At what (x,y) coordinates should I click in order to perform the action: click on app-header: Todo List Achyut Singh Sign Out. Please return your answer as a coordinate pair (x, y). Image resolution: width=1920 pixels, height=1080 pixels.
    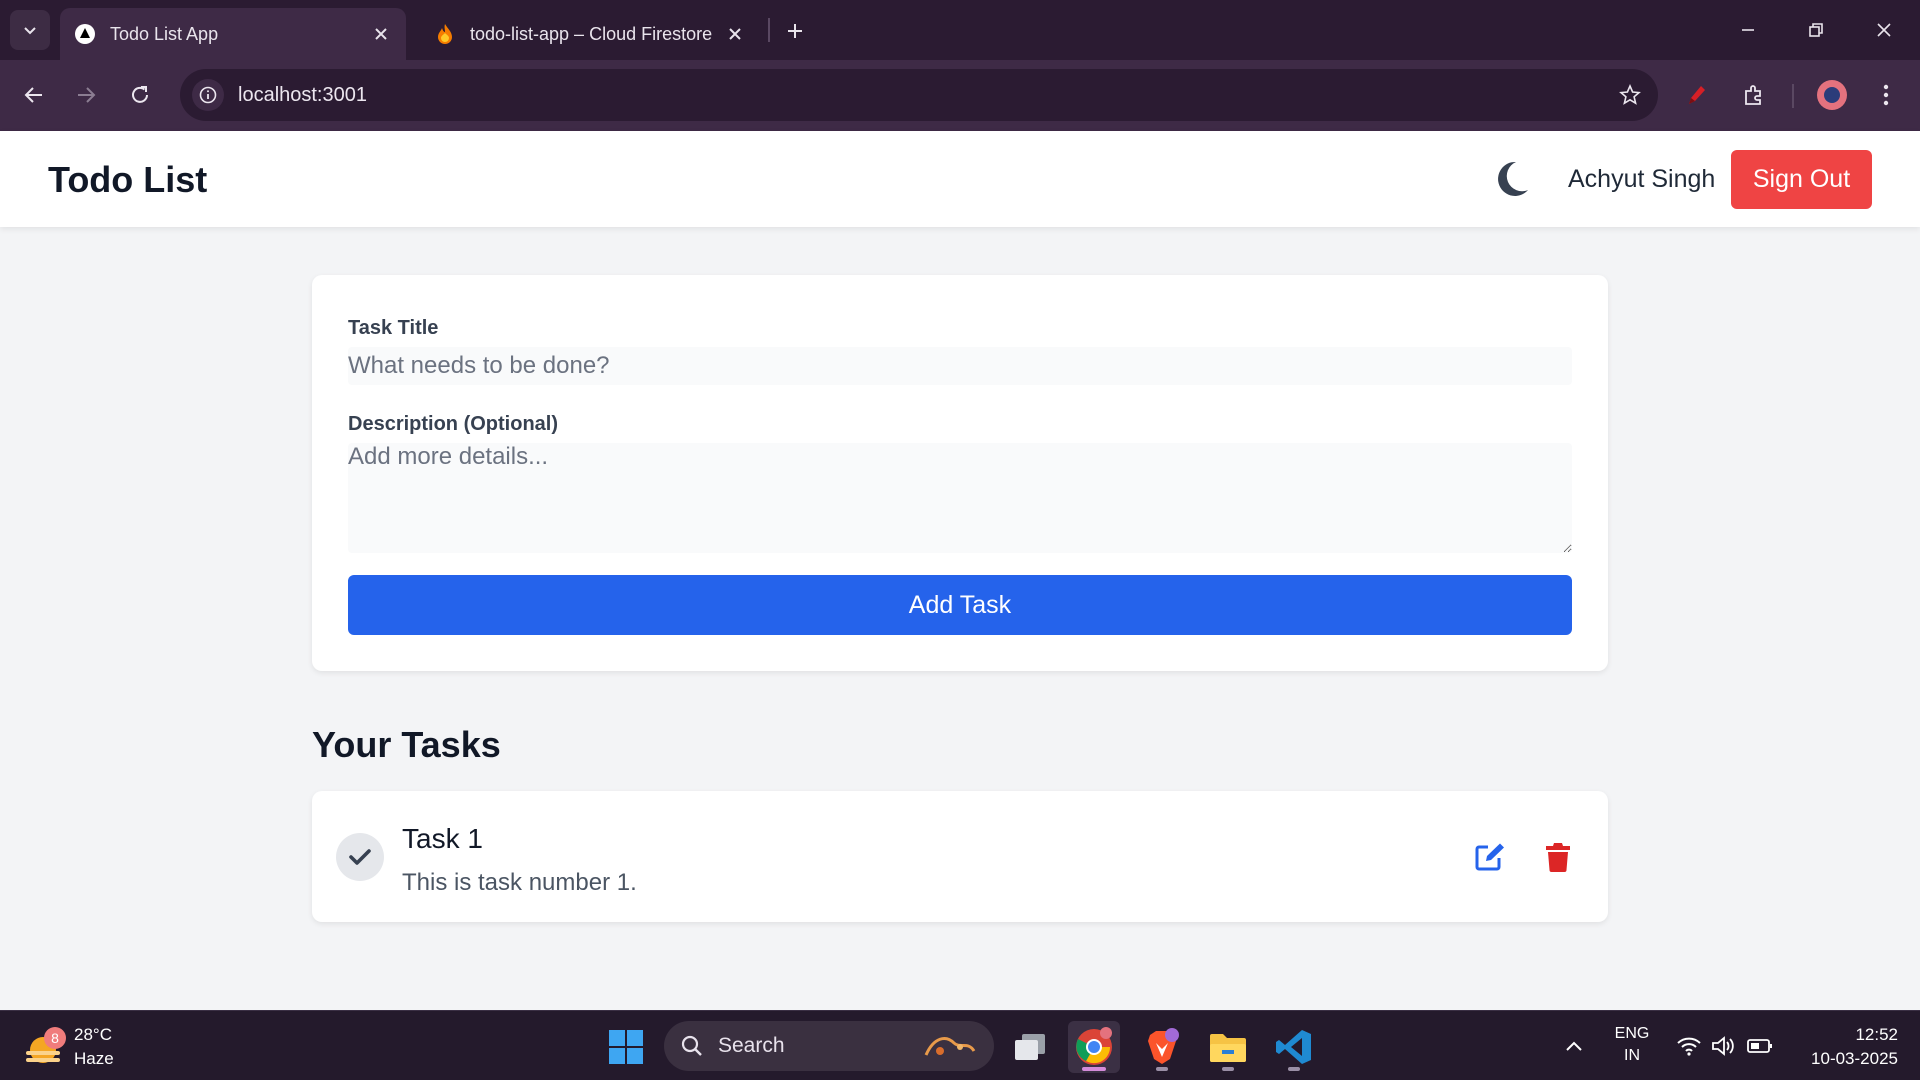
    Looking at the image, I should click on (960, 179).